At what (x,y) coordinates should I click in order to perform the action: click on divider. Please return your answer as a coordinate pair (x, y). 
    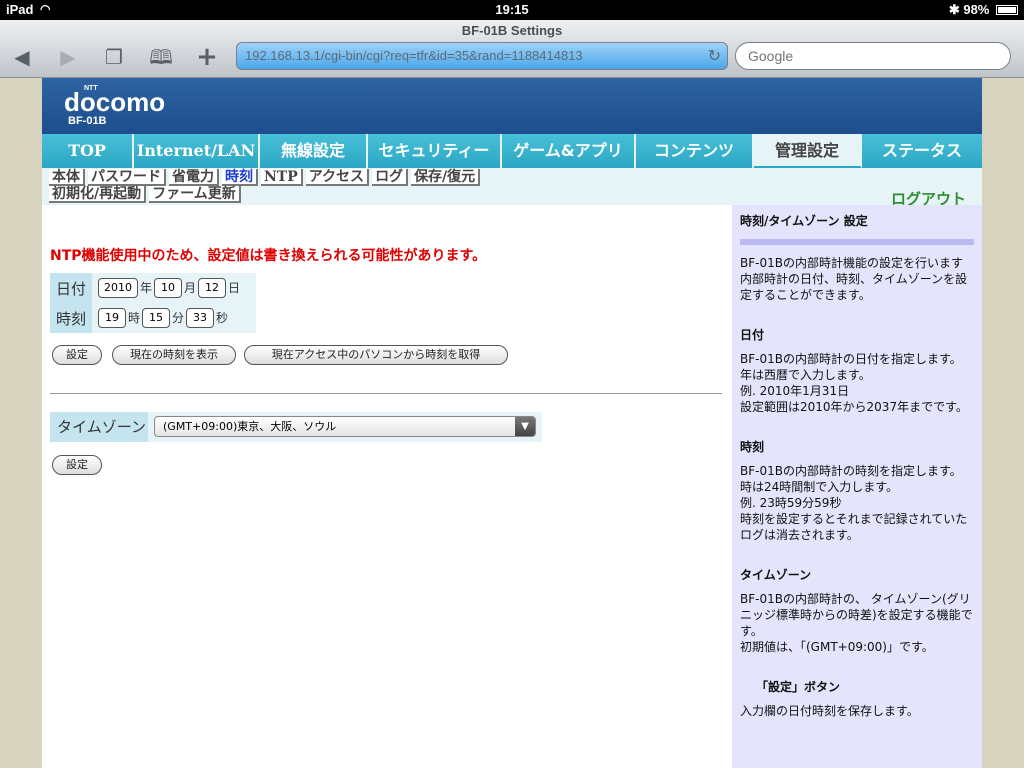
    Looking at the image, I should click on (386, 394).